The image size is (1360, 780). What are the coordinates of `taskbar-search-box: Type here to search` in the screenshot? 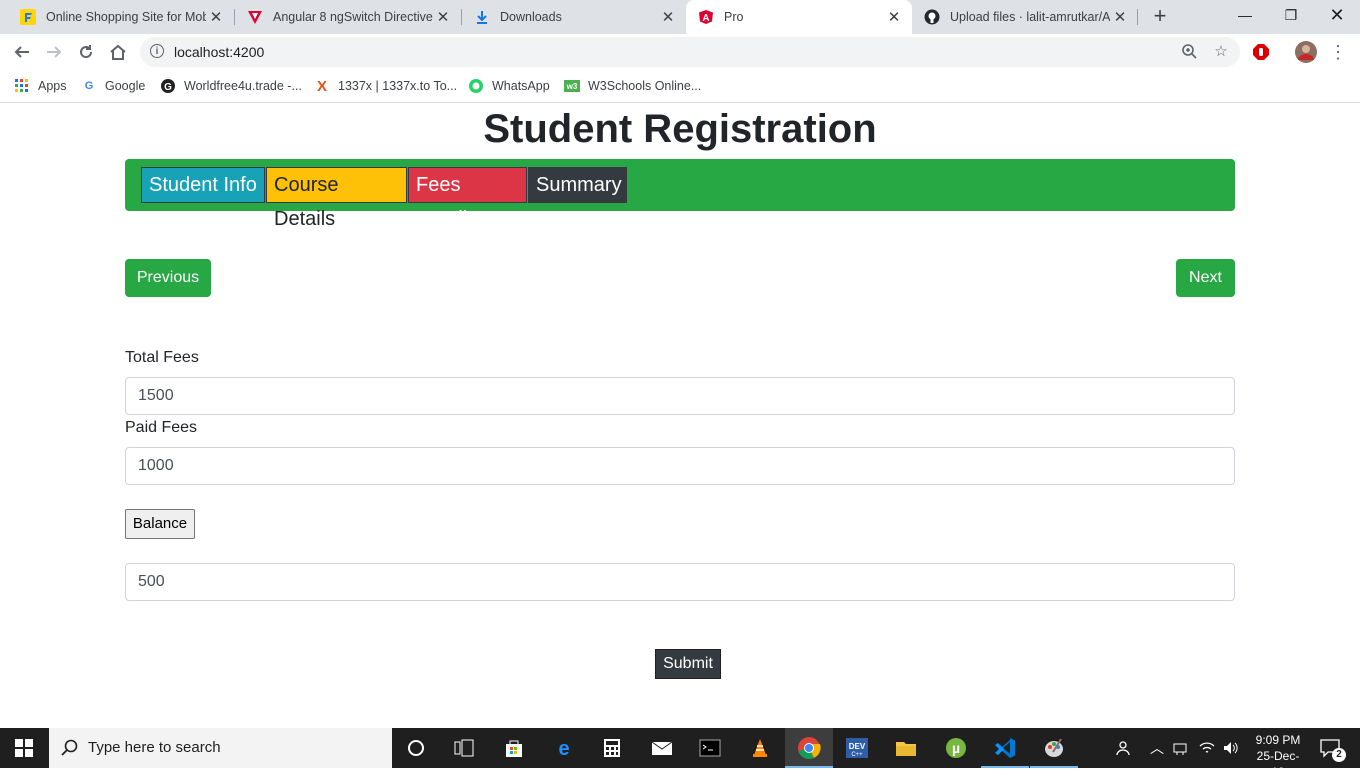 It's located at (220, 748).